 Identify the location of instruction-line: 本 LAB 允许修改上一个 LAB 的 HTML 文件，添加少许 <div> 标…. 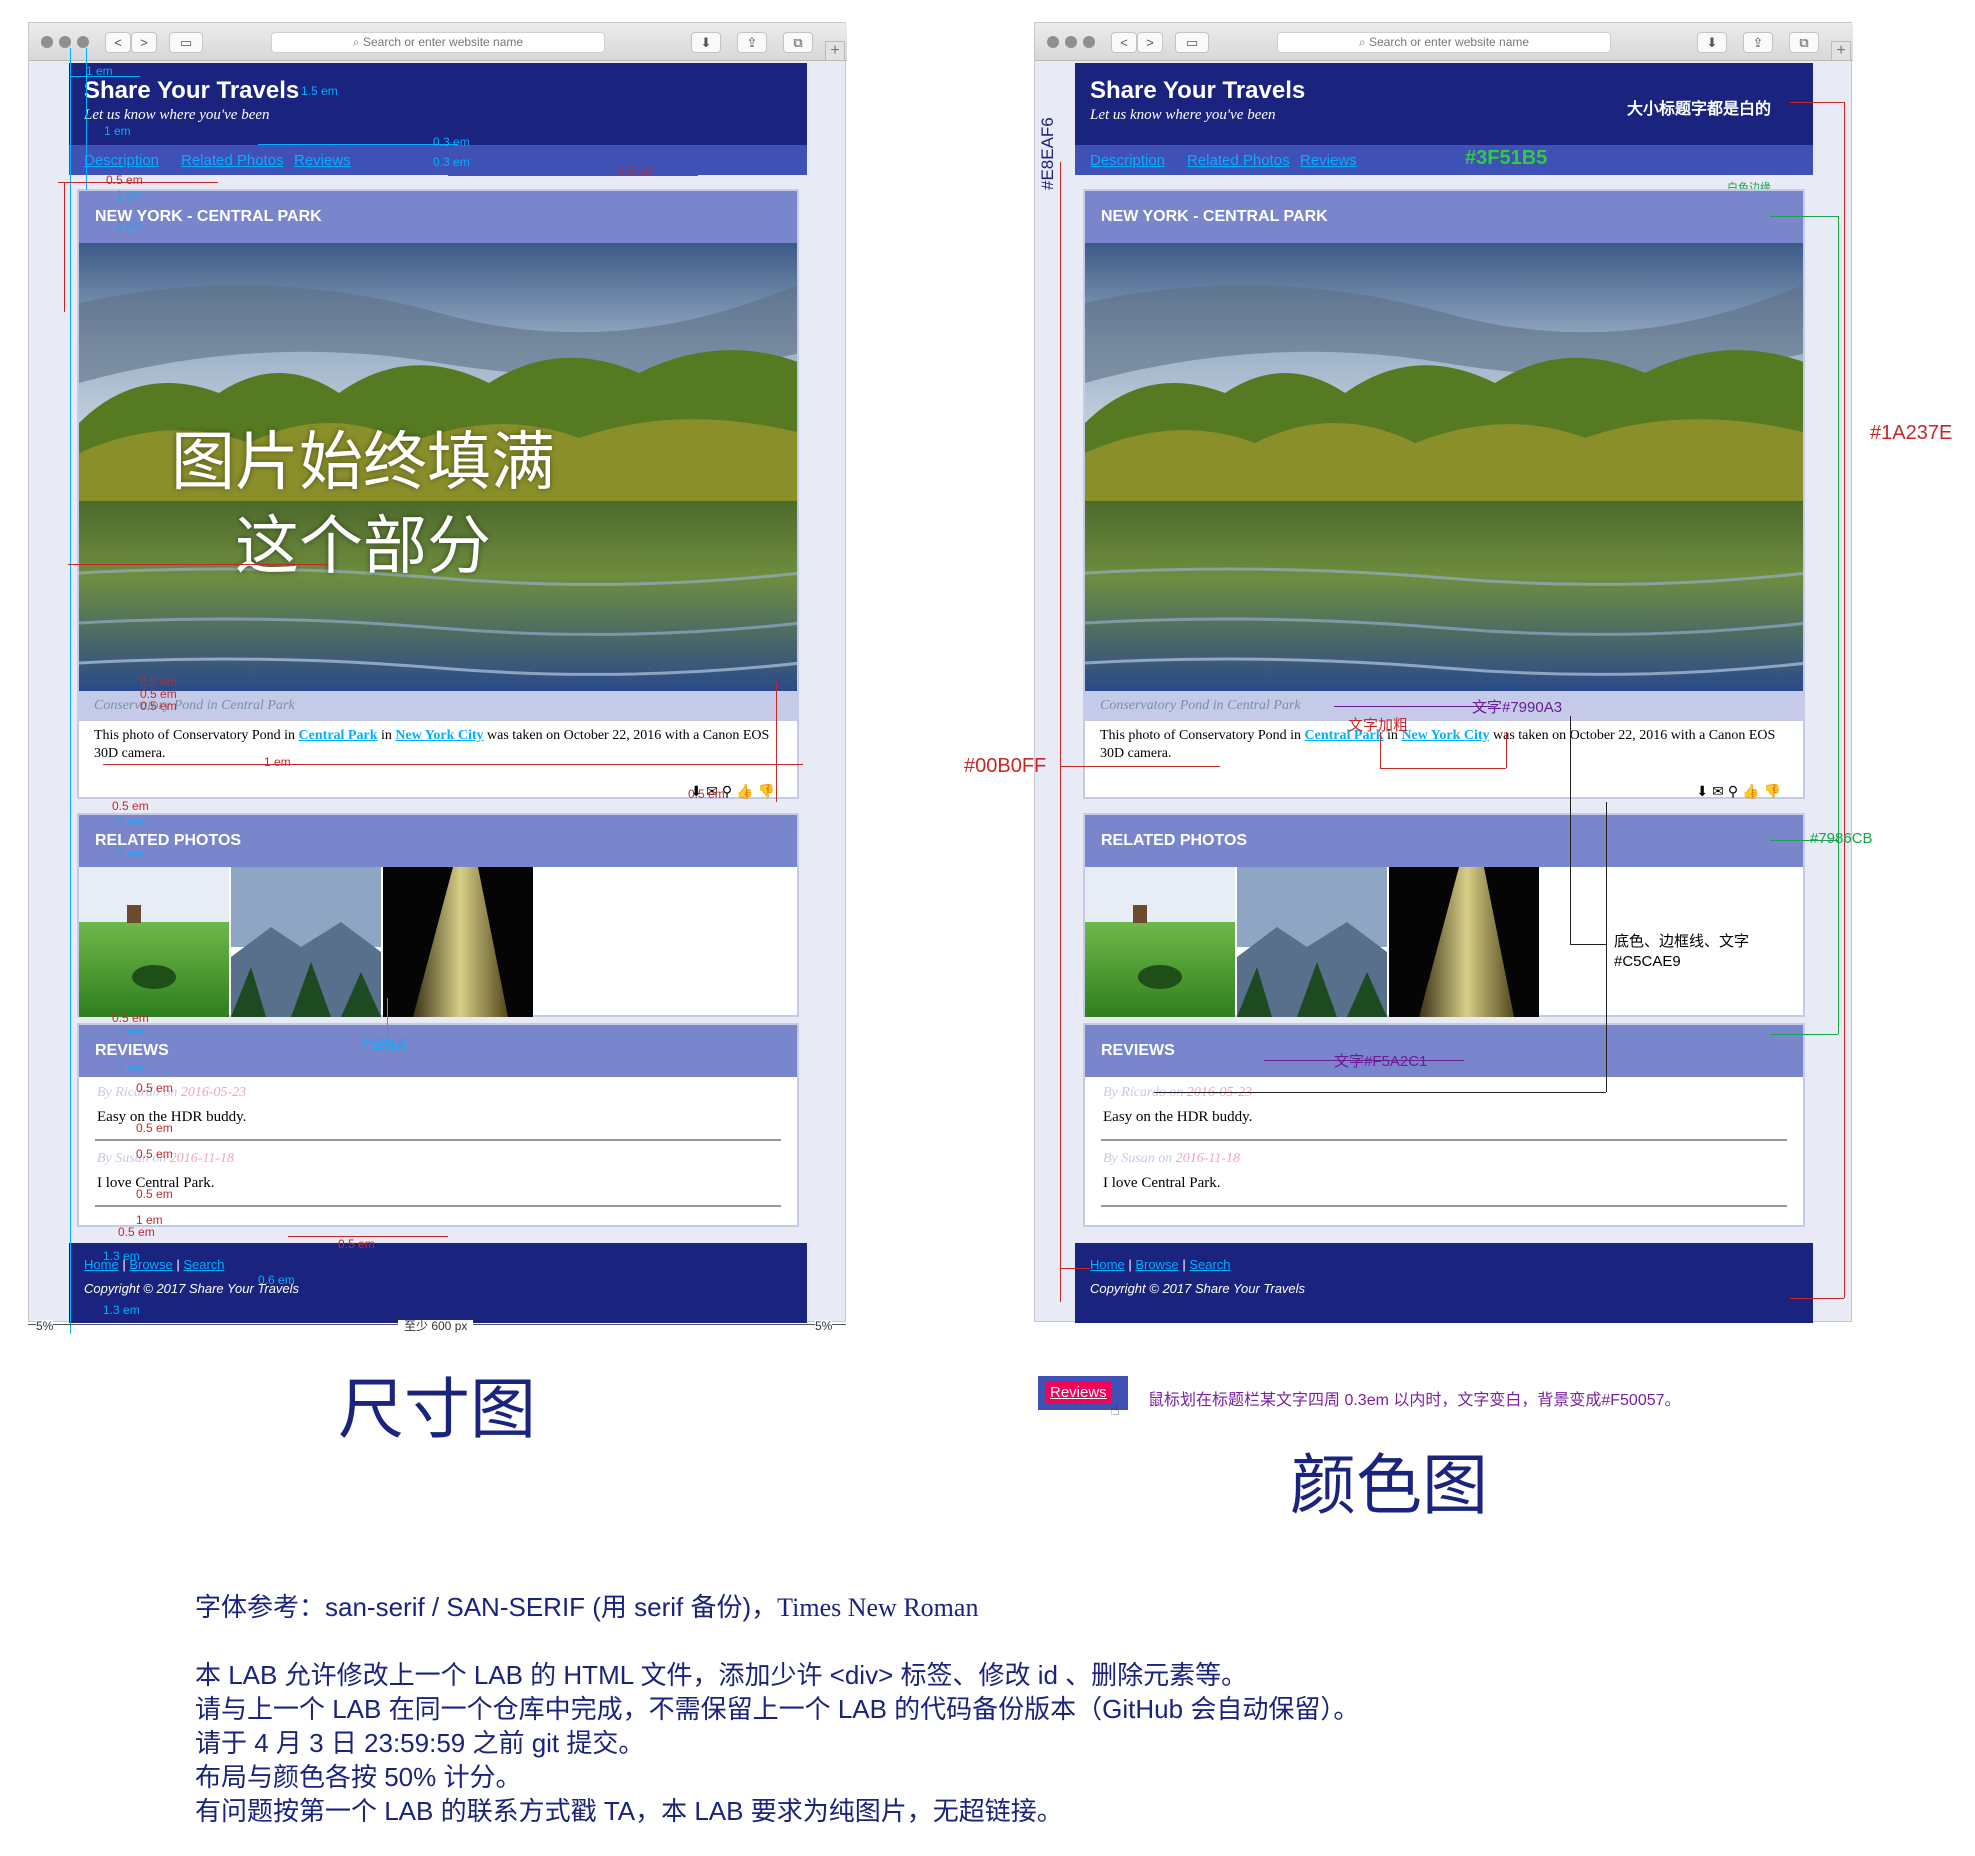
(721, 1675).